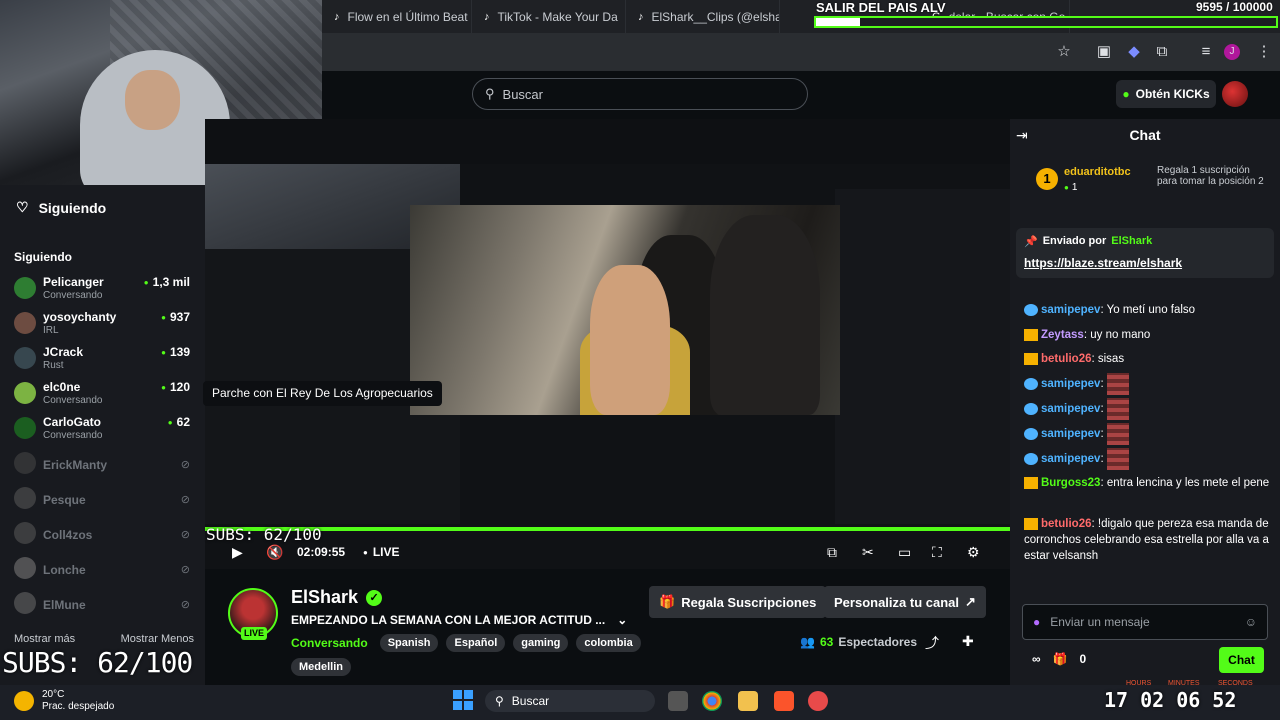 Image resolution: width=1280 pixels, height=720 pixels. Describe the element at coordinates (784, 701) in the screenshot. I see `brave-icon` at that location.